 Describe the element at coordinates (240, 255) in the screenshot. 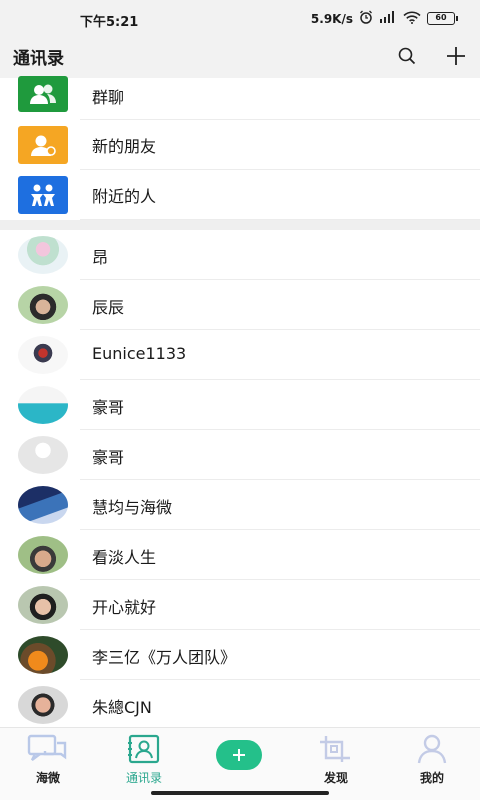

I see `contact-row: 昂` at that location.